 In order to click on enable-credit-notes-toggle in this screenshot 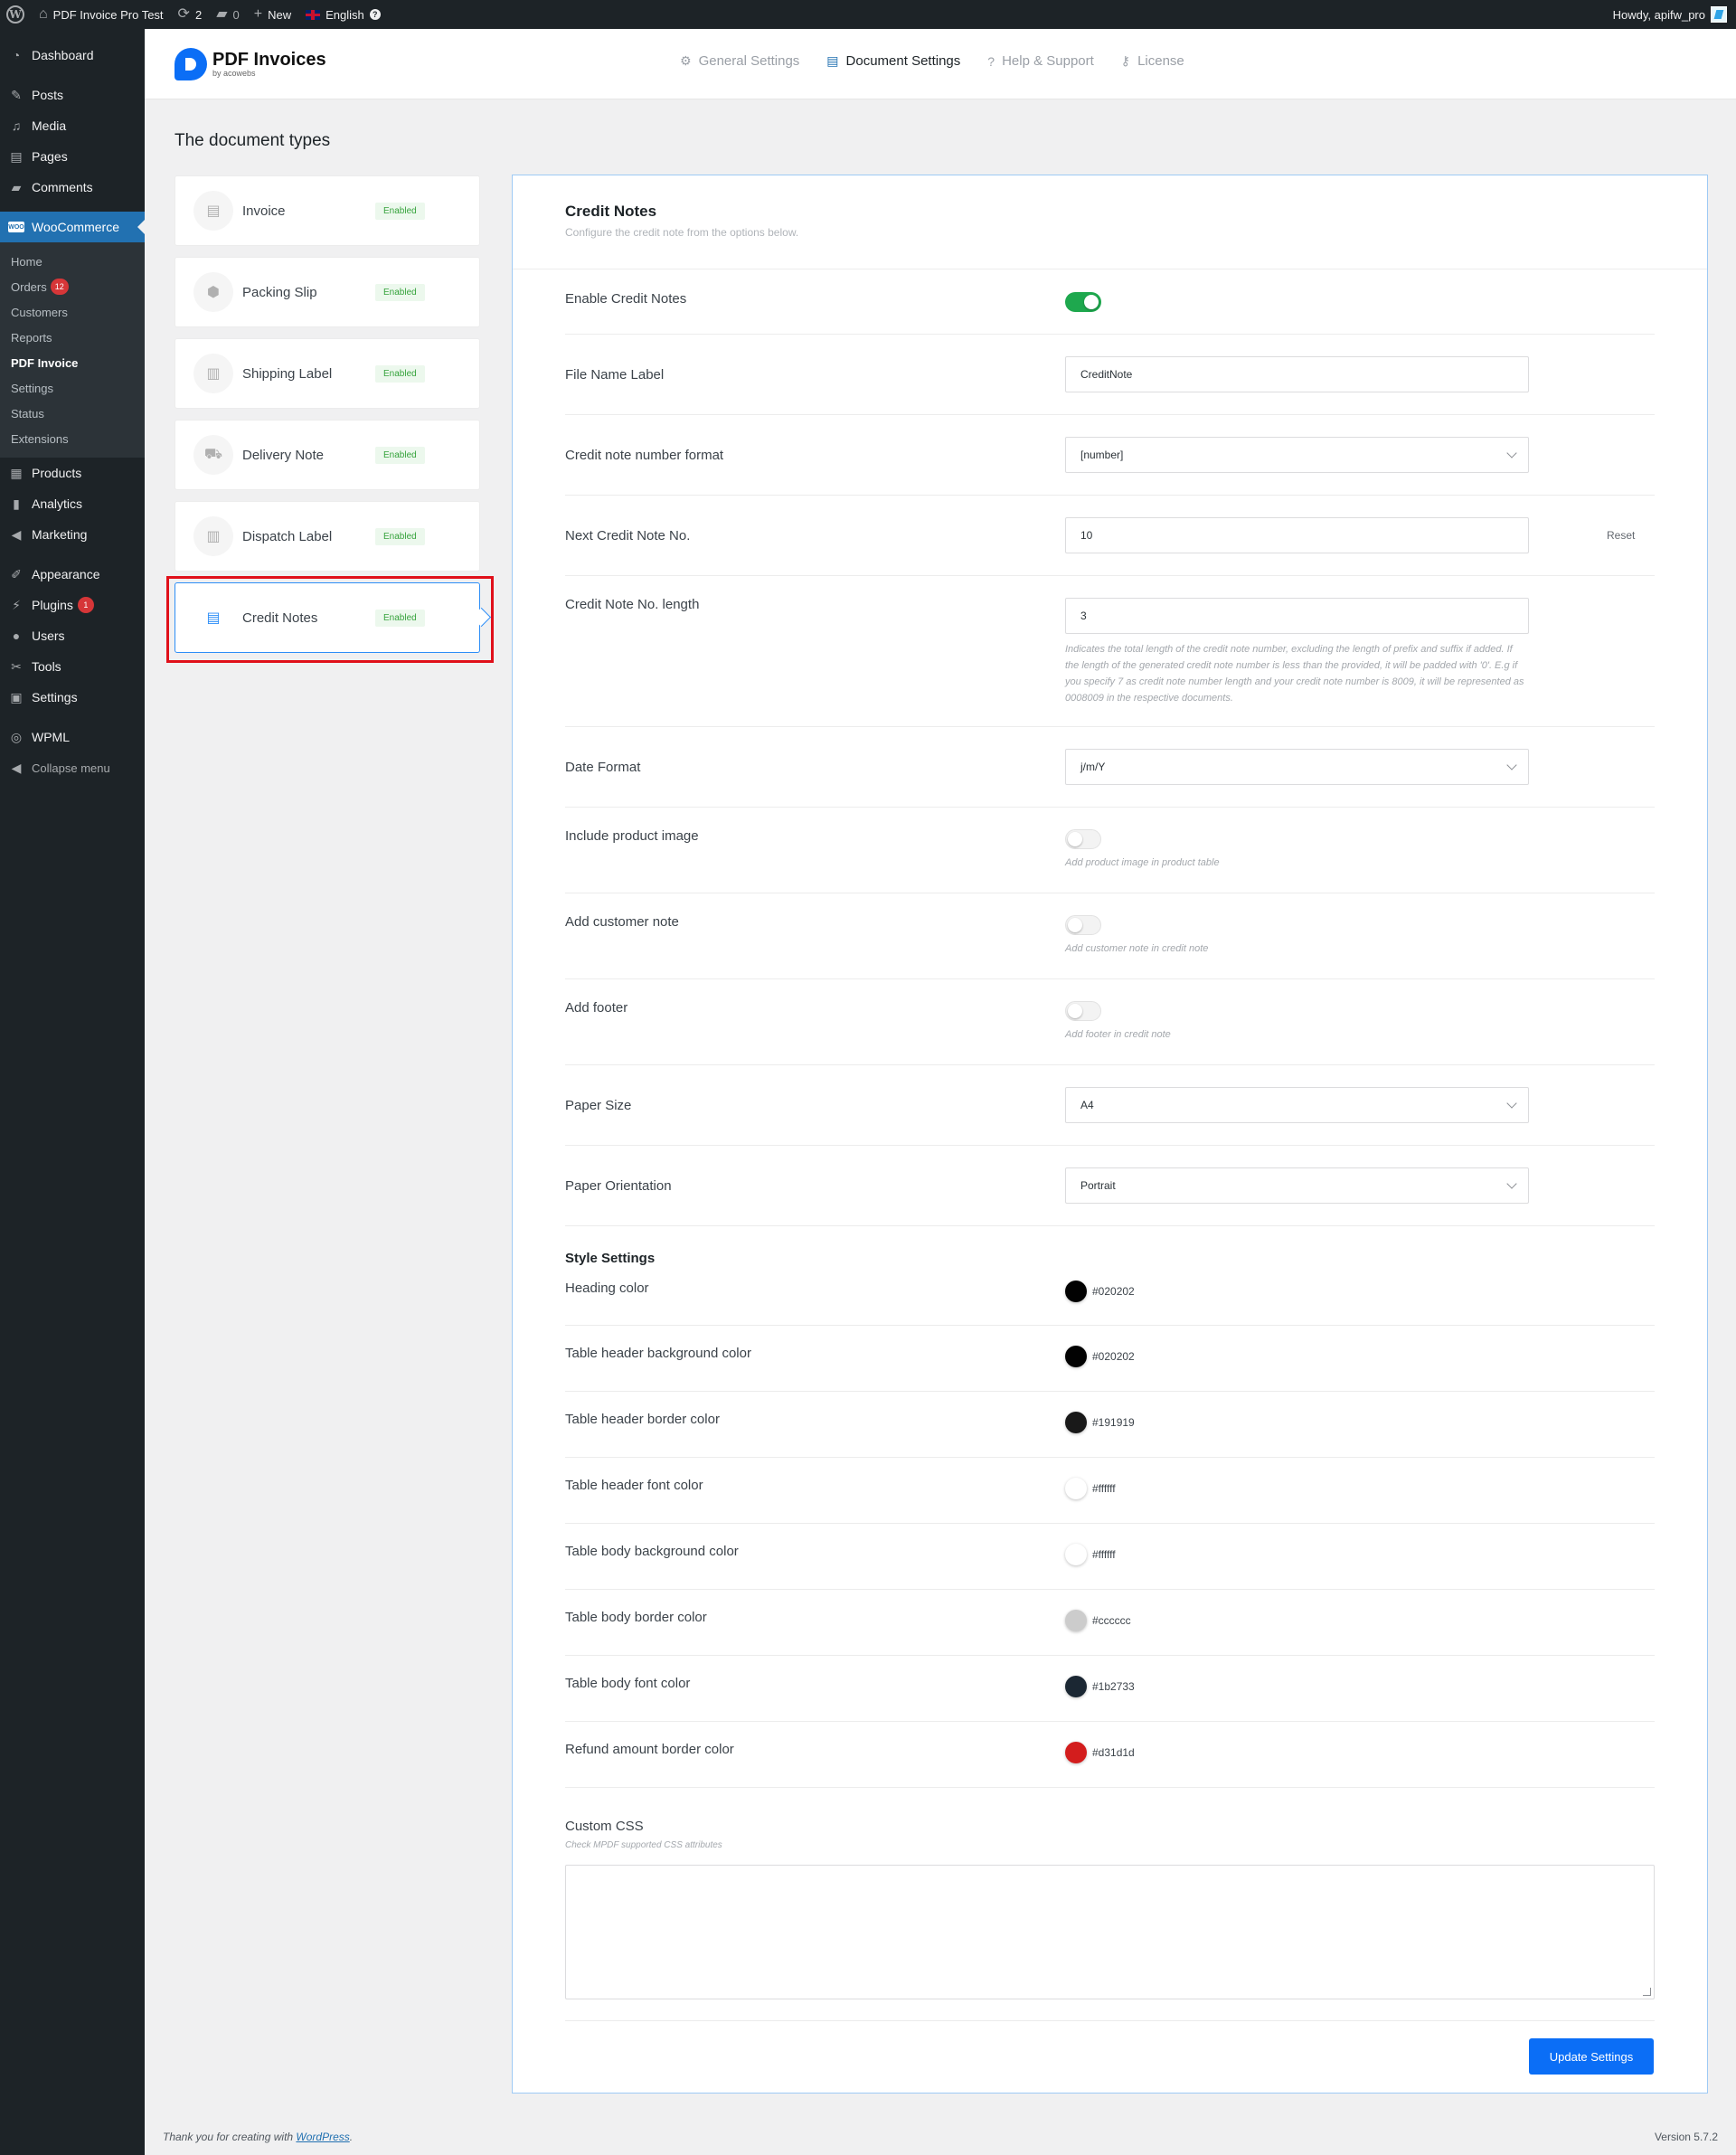, I will do `click(1083, 302)`.